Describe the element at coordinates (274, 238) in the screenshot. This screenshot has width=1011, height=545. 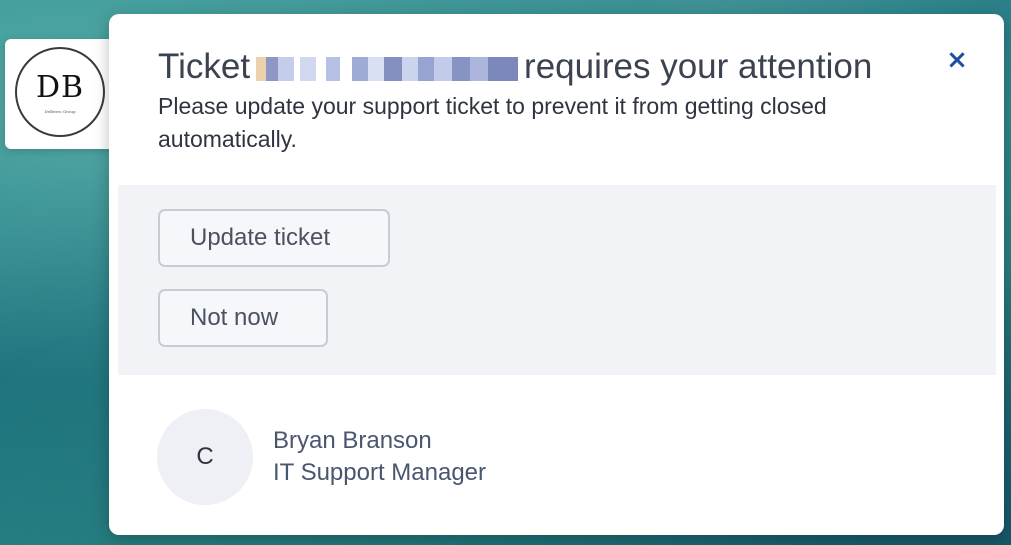
I see `update-ticket-button: Update ticket` at that location.